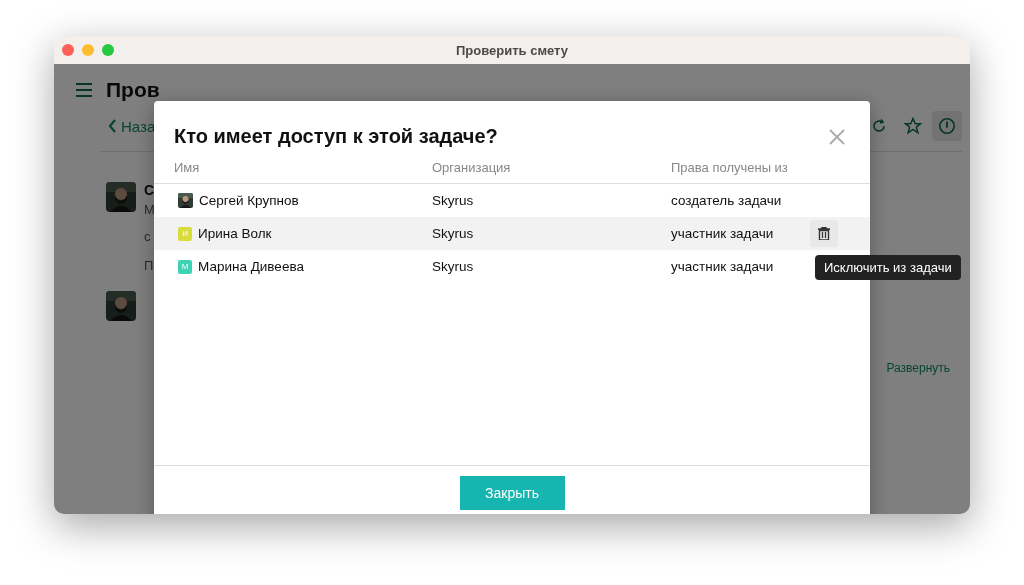 The height and width of the screenshot is (585, 1024). Describe the element at coordinates (471, 168) in the screenshot. I see `column-header: Организация` at that location.